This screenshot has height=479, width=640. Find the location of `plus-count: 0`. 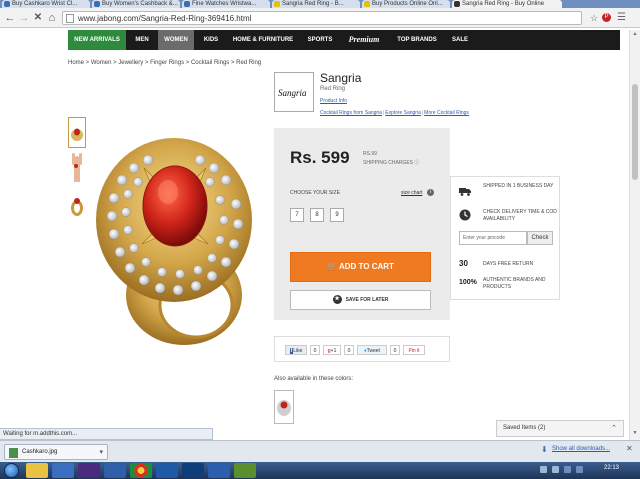

plus-count: 0 is located at coordinates (349, 350).